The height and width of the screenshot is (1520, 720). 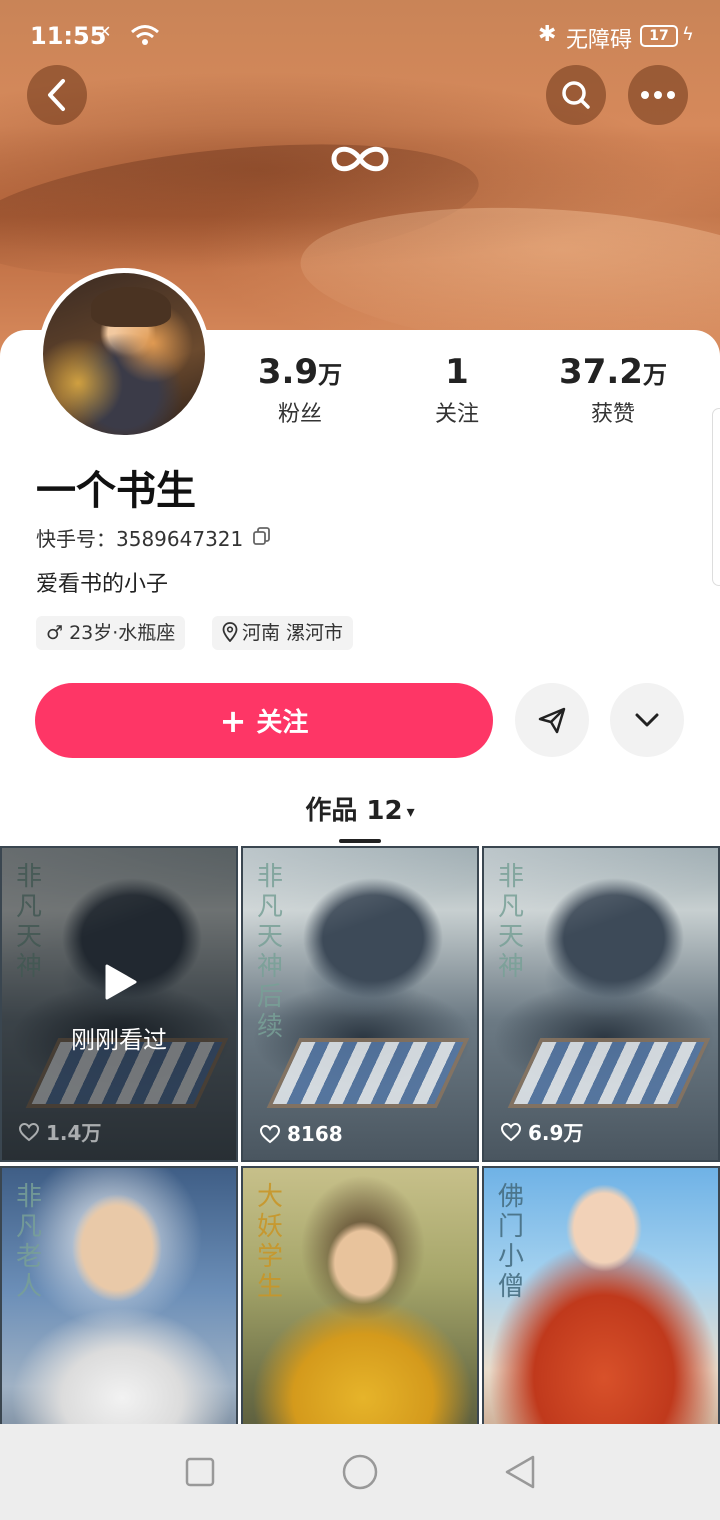 I want to click on battery-icon: 17, so click(x=659, y=36).